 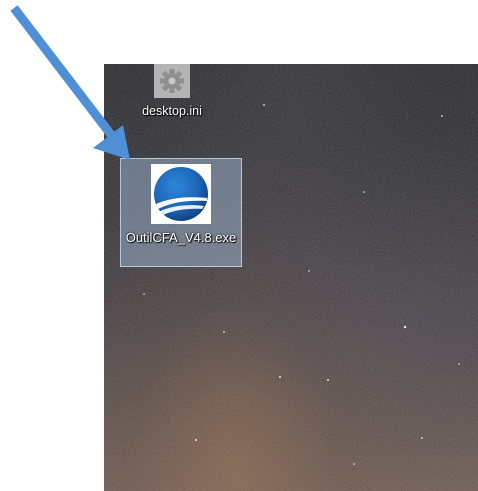 I want to click on desktop-icon-label: OutilCFA_V4.8.exe, so click(x=181, y=237).